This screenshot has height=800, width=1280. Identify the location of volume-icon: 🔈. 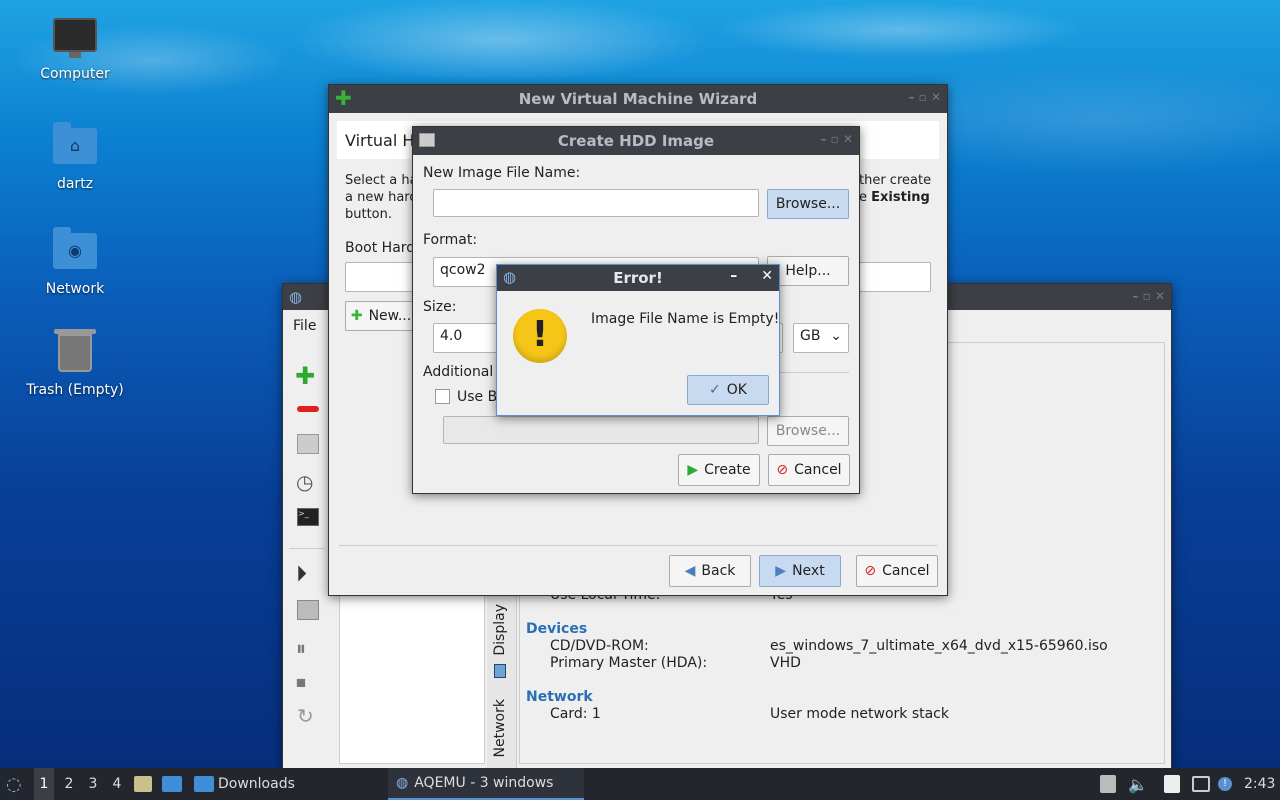
(1138, 784).